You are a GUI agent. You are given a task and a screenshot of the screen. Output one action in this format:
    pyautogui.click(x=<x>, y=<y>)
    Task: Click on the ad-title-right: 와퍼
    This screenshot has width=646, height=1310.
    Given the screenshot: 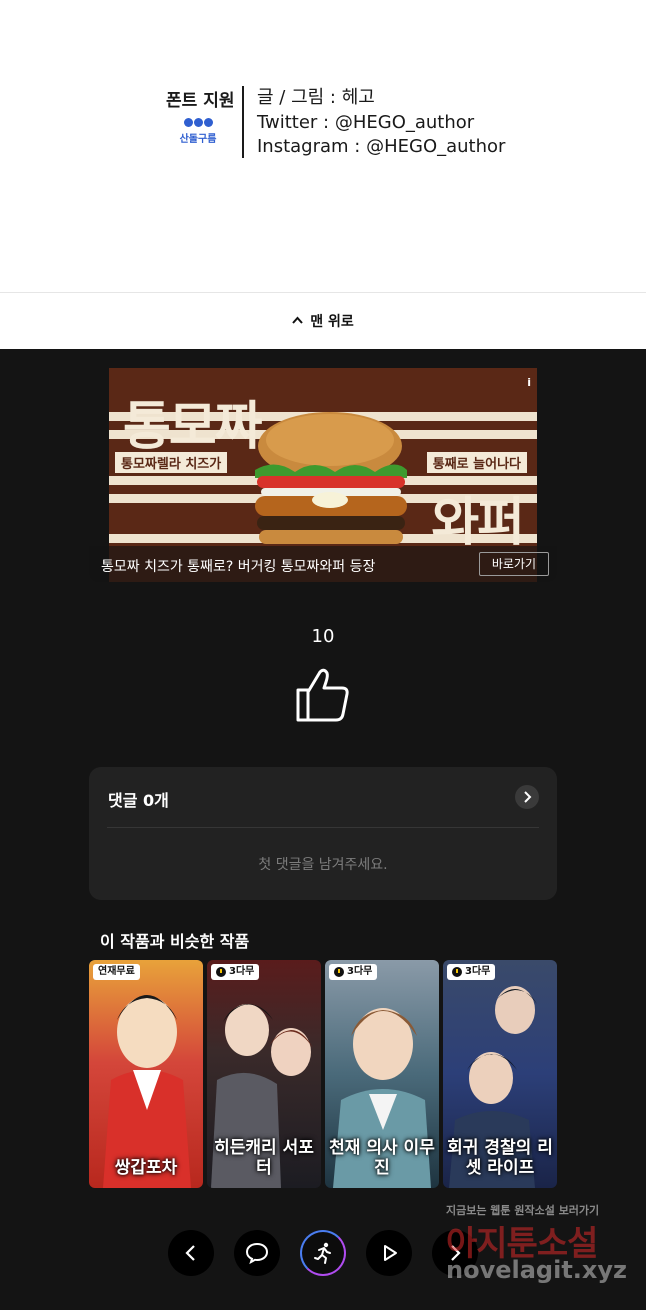 What is the action you would take?
    pyautogui.click(x=478, y=523)
    